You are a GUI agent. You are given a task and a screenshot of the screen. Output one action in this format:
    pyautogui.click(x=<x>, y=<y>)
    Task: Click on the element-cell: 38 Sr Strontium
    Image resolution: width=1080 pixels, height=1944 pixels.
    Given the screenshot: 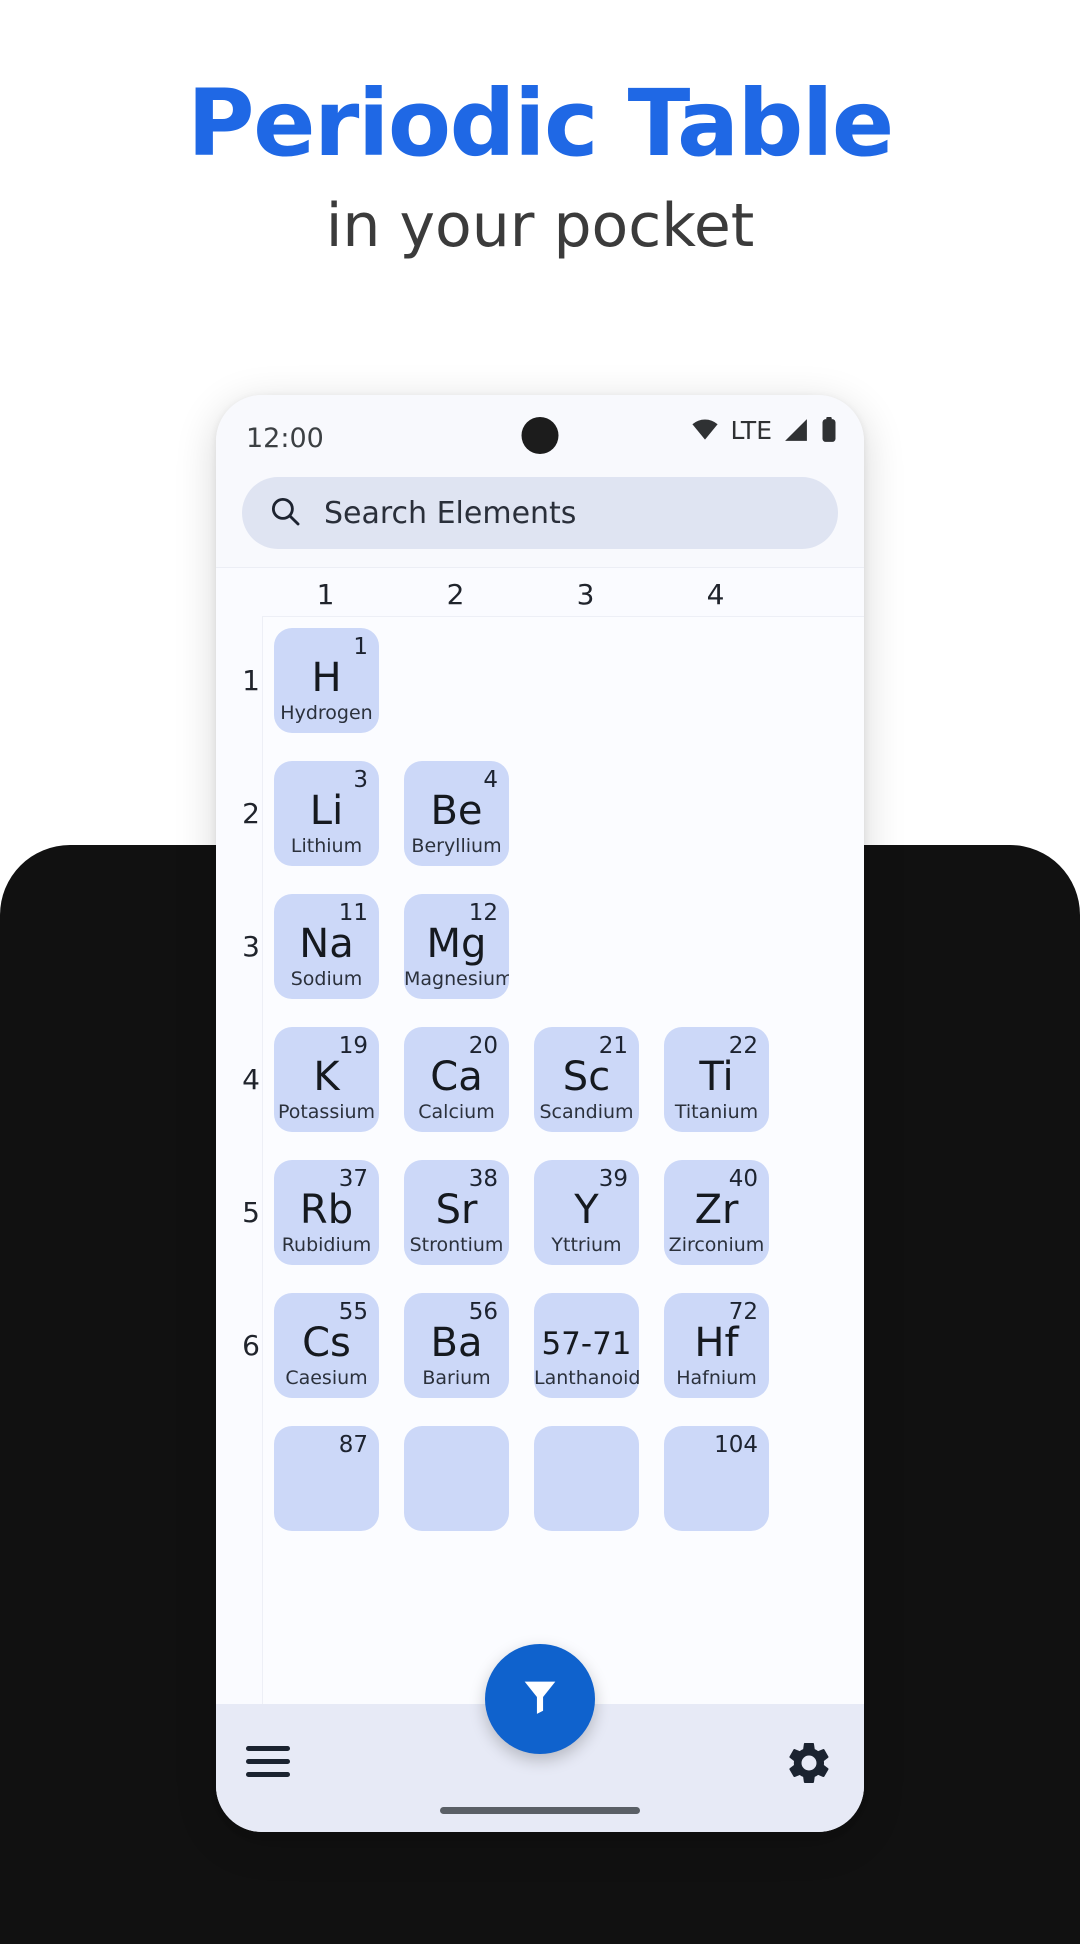 What is the action you would take?
    pyautogui.click(x=456, y=1212)
    